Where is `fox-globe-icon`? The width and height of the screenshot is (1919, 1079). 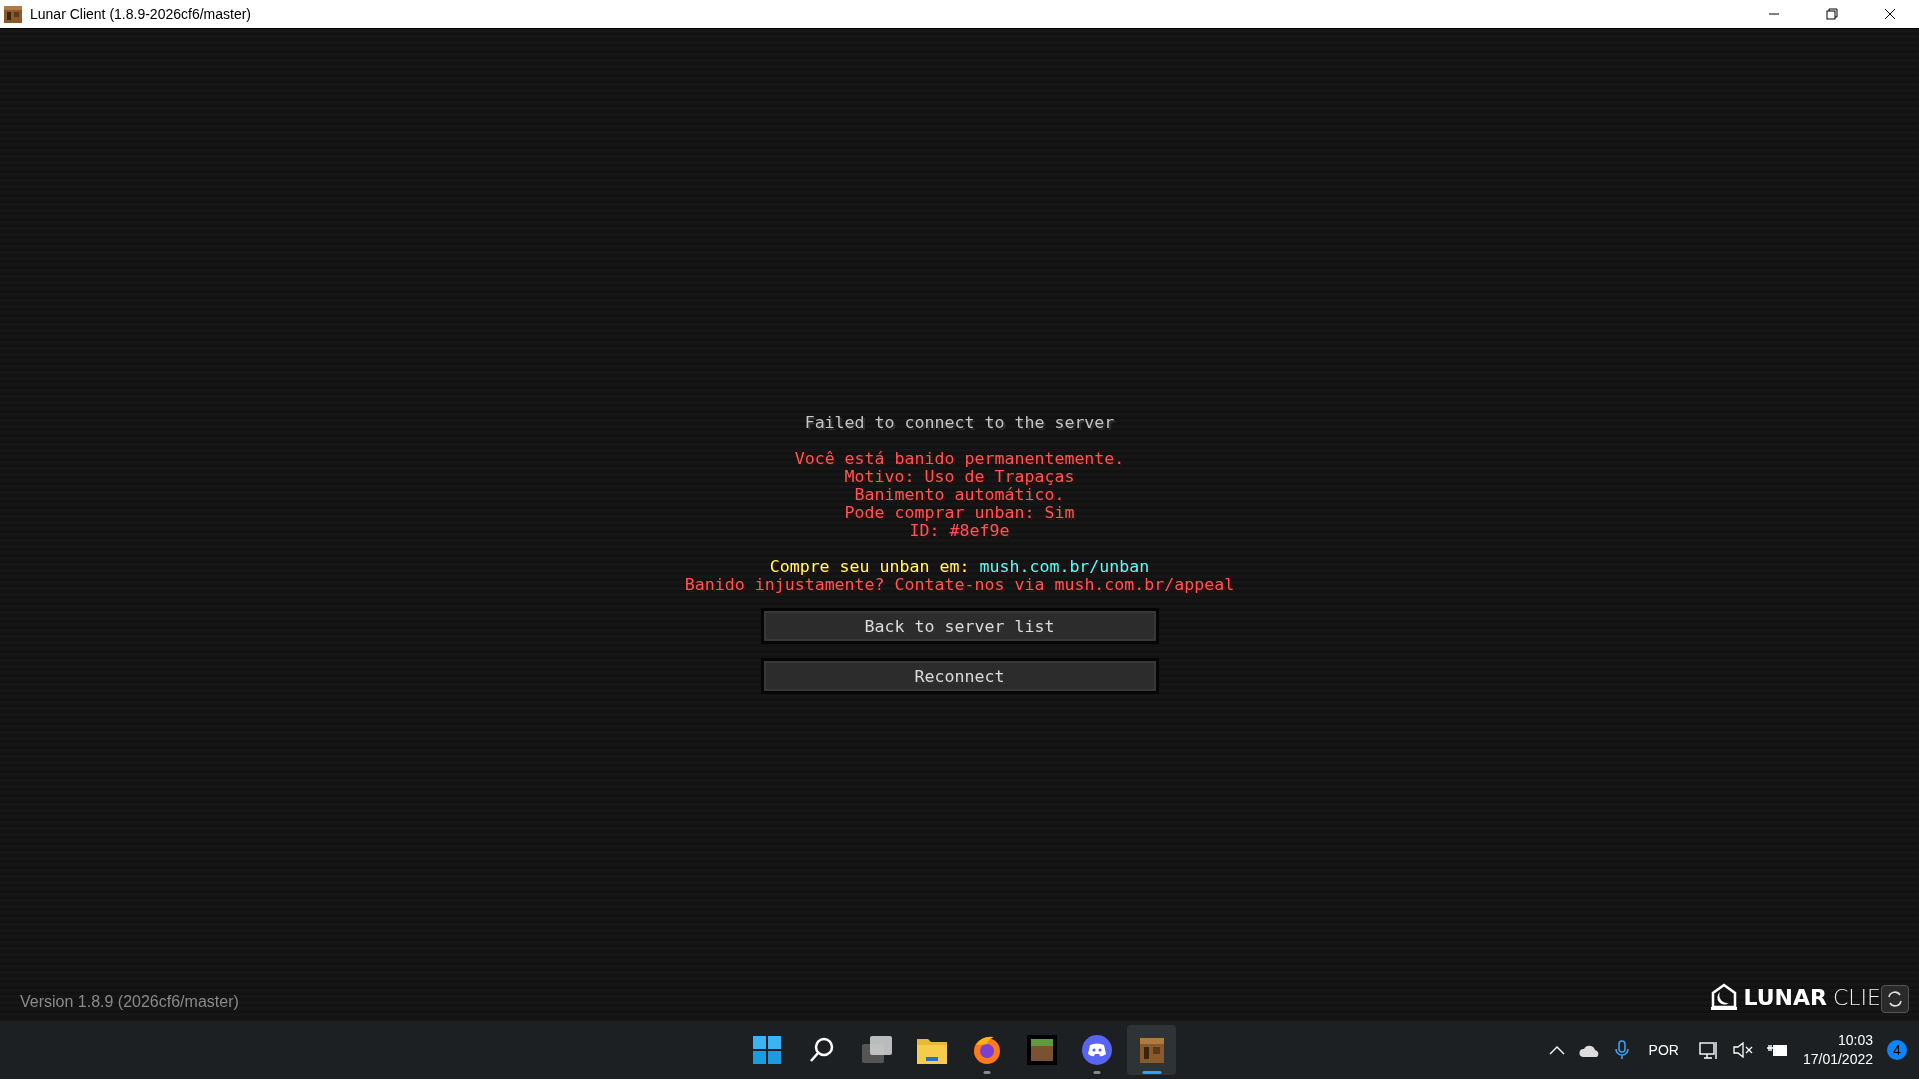 fox-globe-icon is located at coordinates (986, 1050).